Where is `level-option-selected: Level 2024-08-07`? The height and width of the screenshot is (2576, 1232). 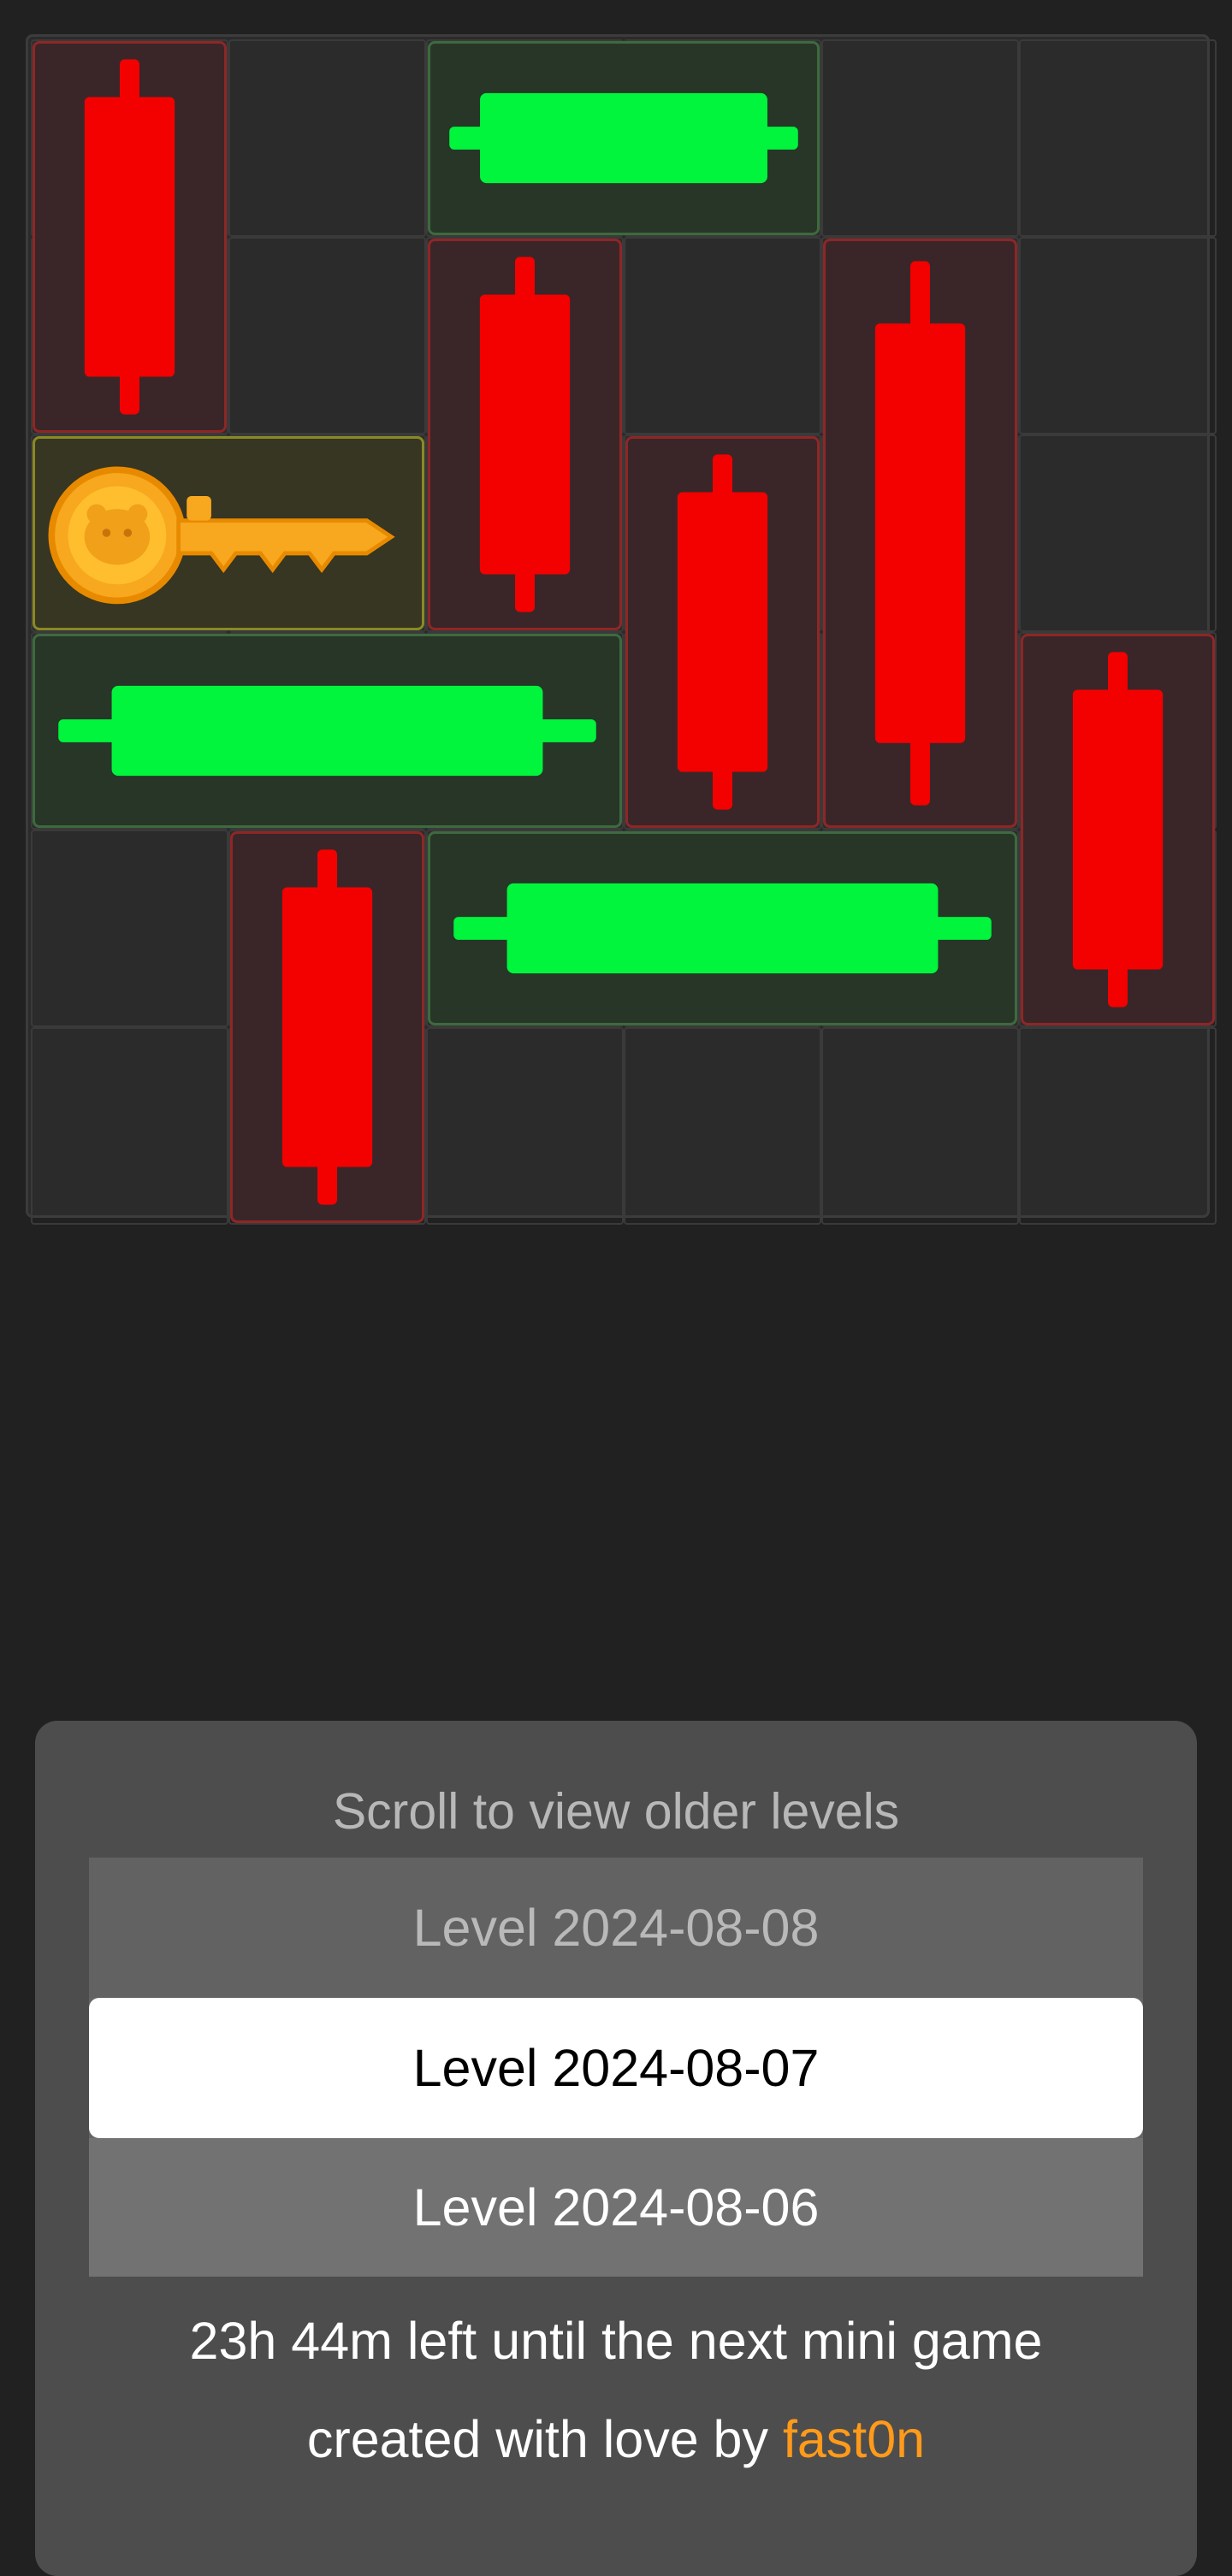
level-option-selected: Level 2024-08-07 is located at coordinates (616, 2068).